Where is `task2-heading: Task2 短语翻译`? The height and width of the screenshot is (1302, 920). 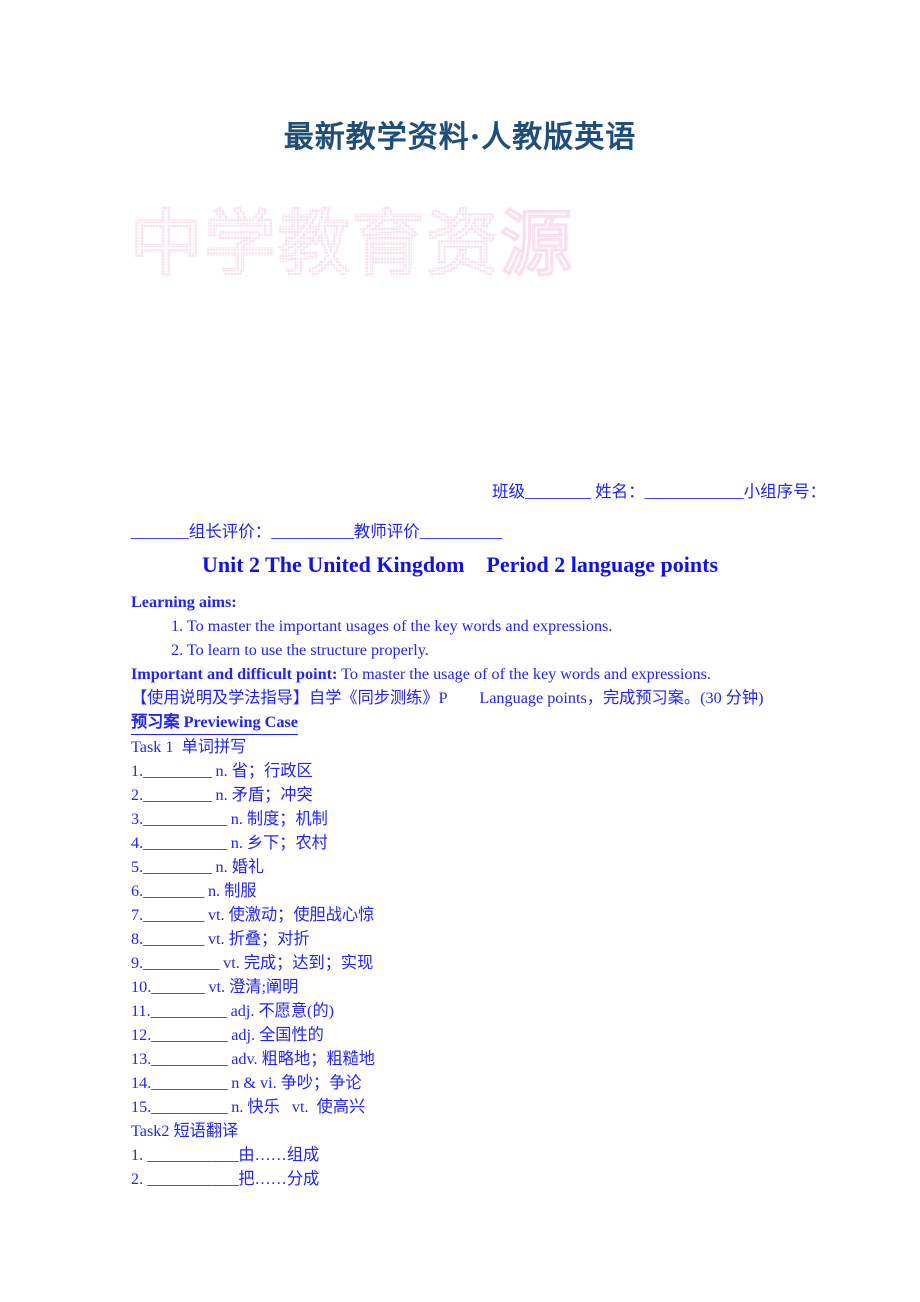 task2-heading: Task2 短语翻译 is located at coordinates (185, 1131).